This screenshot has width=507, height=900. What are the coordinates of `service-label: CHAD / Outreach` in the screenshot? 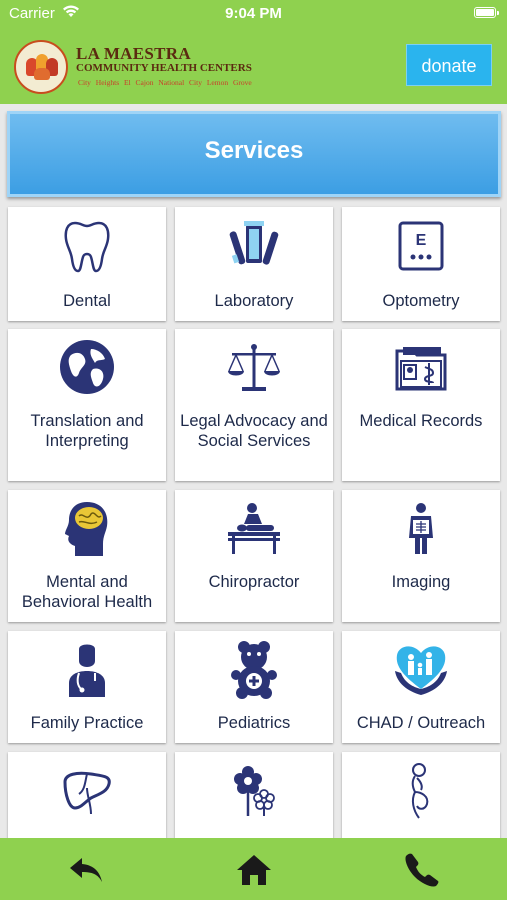 It's located at (421, 723).